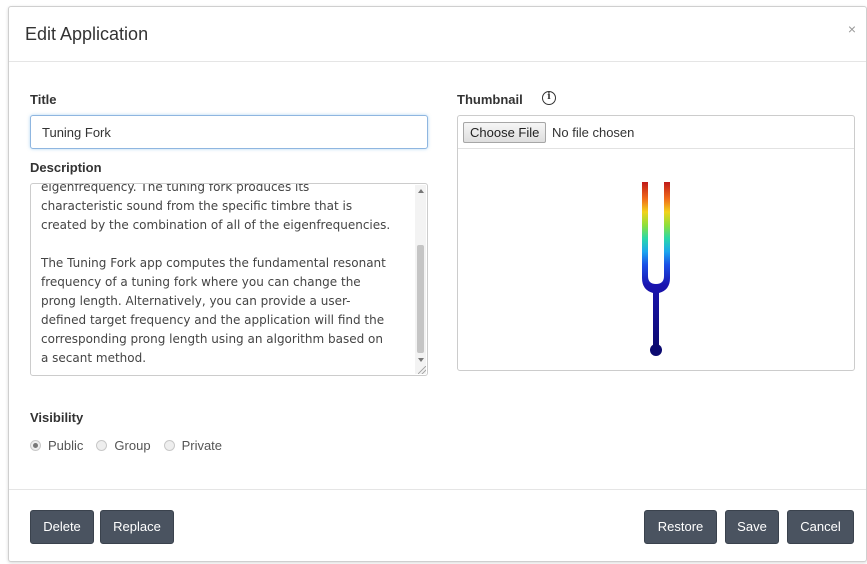 This screenshot has width=867, height=564. What do you see at coordinates (202, 445) in the screenshot?
I see `radio-private-label: Private` at bounding box center [202, 445].